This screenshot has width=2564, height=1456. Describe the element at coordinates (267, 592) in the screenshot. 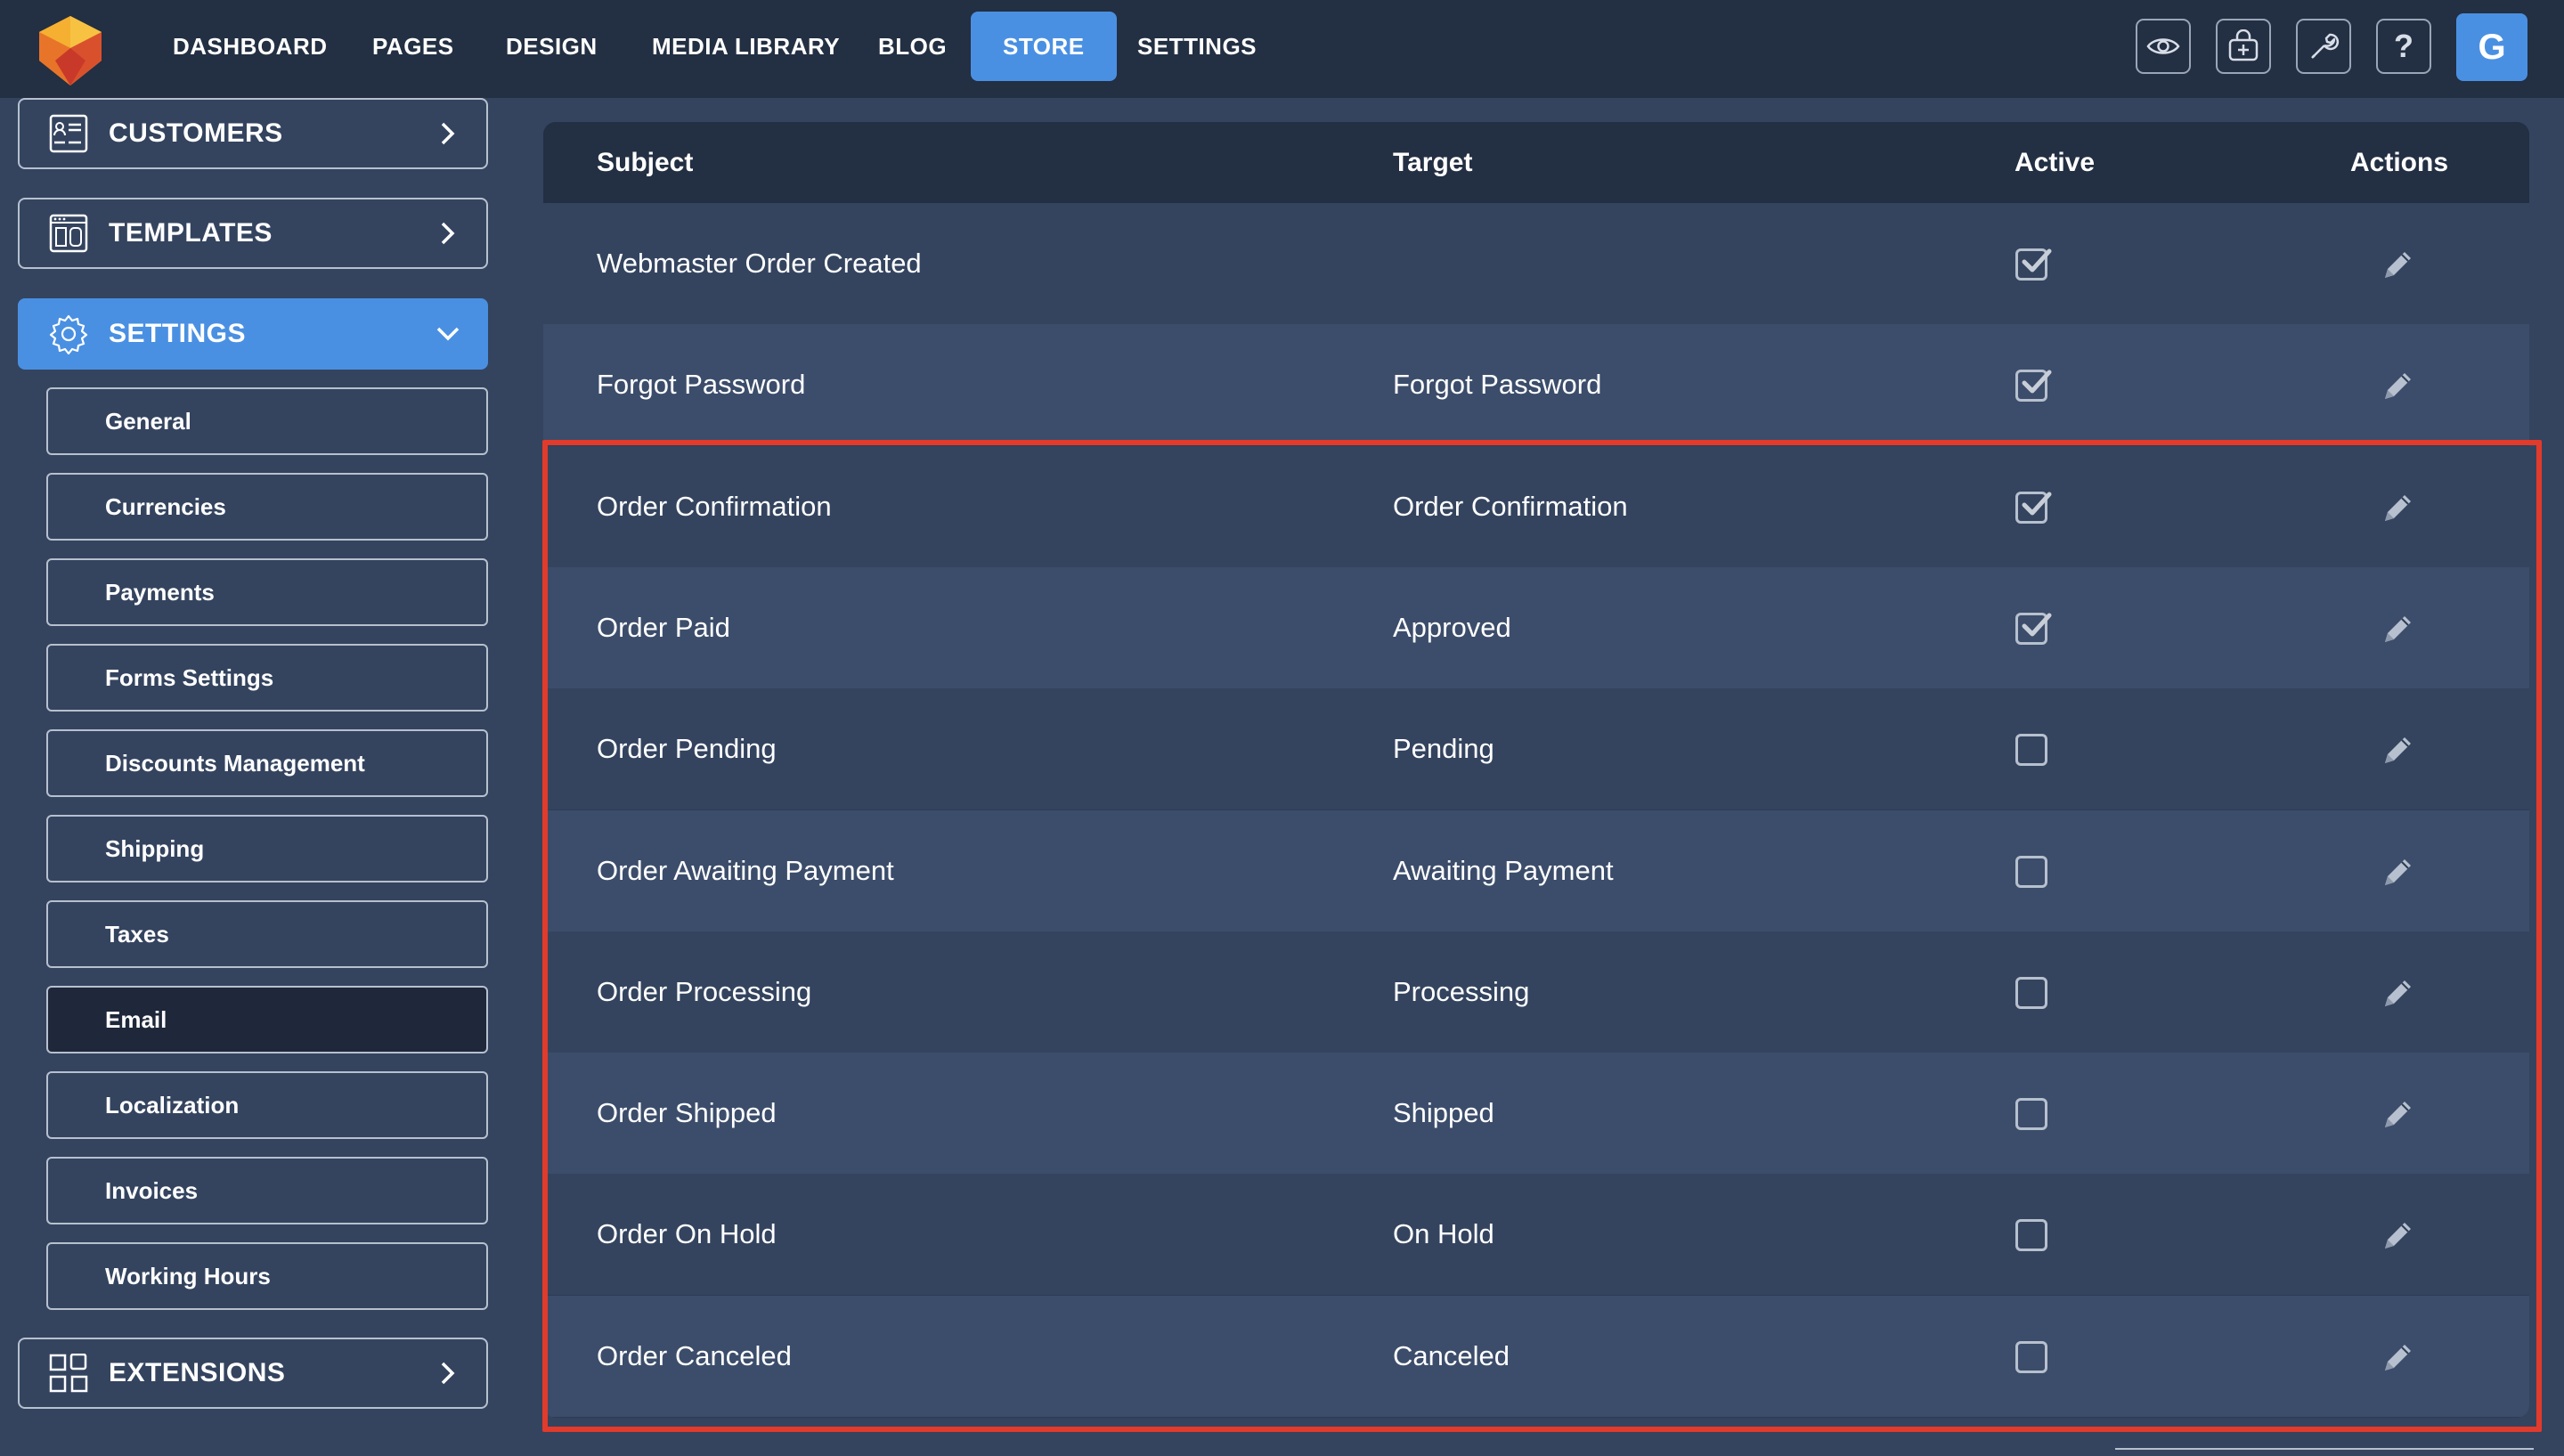

I see `sidebar-sub-payments: Payments` at that location.